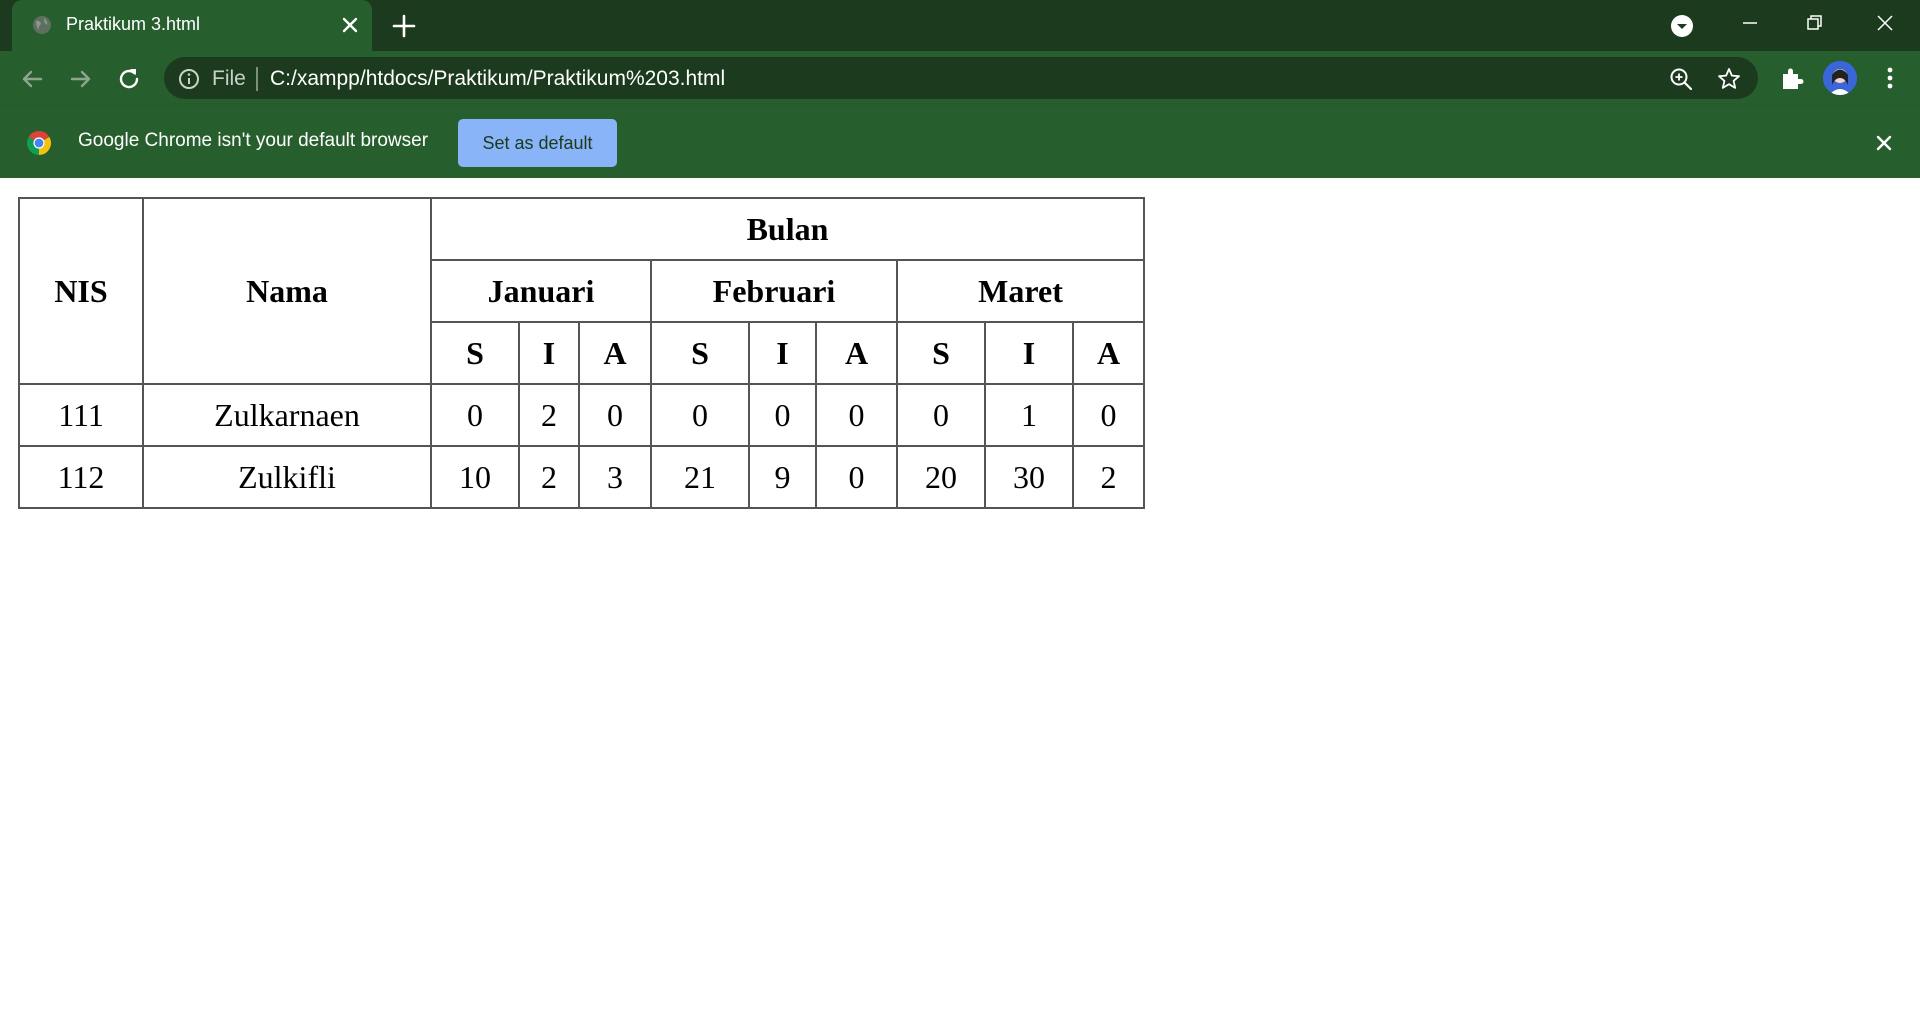 The image size is (1920, 1020). I want to click on info-icon, so click(189, 79).